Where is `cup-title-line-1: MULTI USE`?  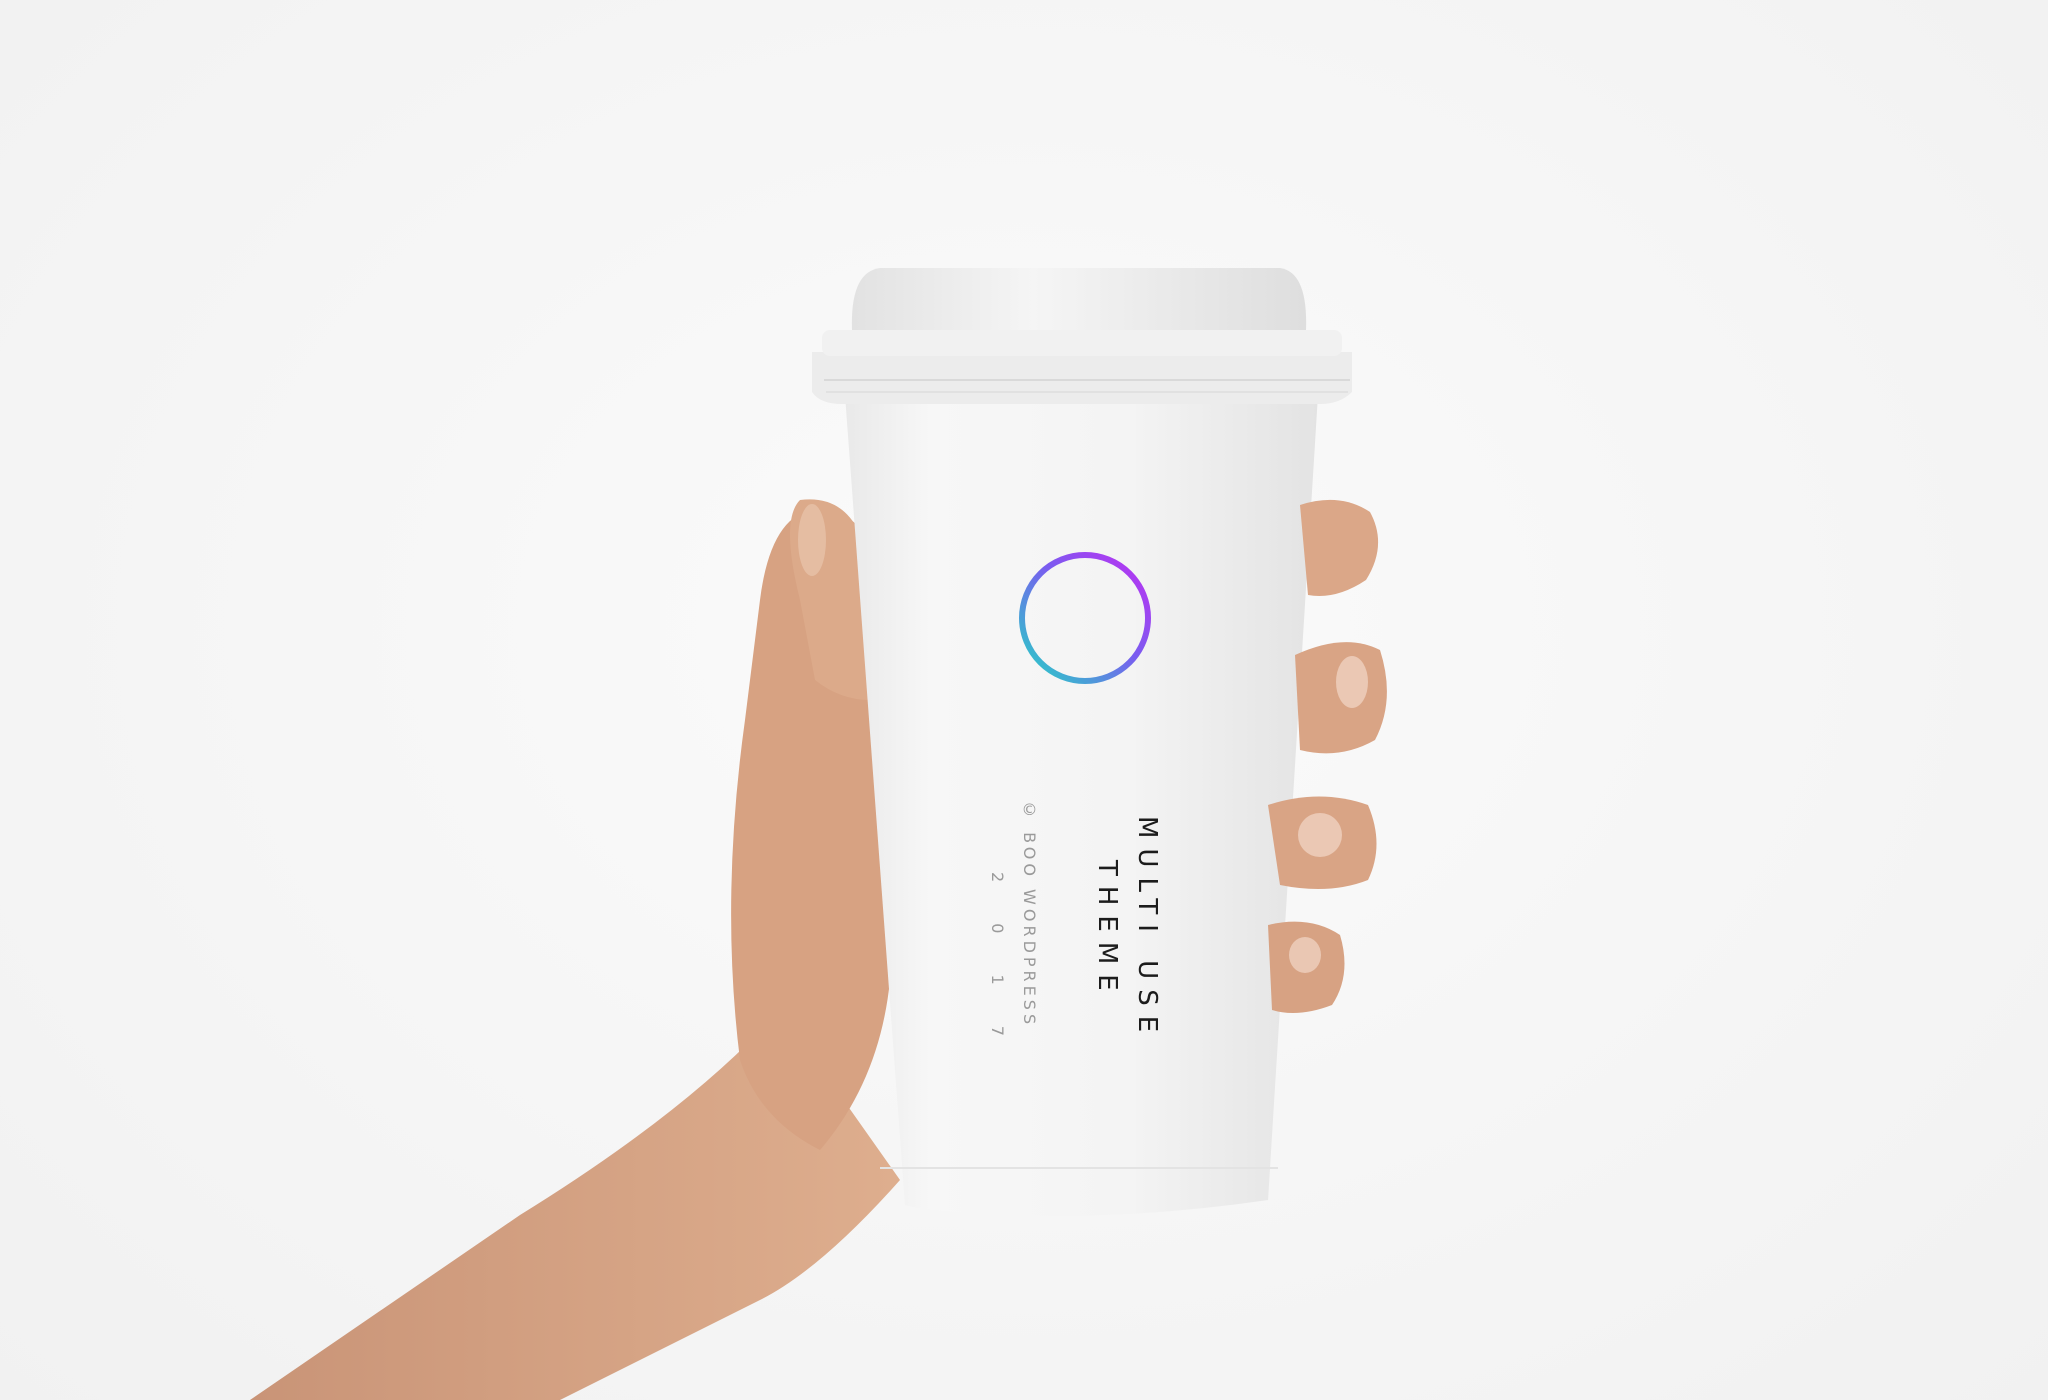
cup-title-line-1: MULTI USE is located at coordinates (1147, 929).